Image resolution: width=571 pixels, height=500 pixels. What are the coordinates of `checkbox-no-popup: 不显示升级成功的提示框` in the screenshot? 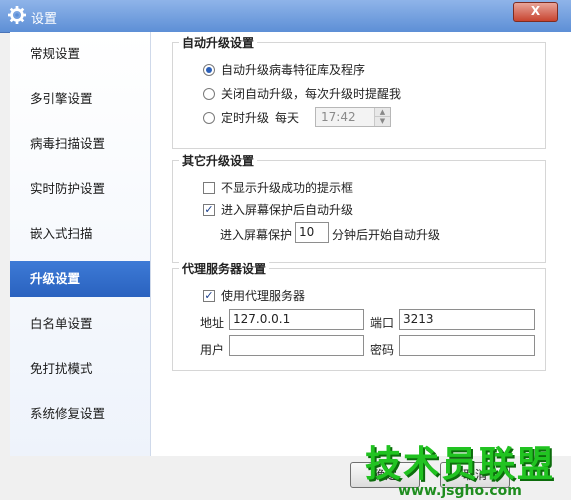 It's located at (278, 187).